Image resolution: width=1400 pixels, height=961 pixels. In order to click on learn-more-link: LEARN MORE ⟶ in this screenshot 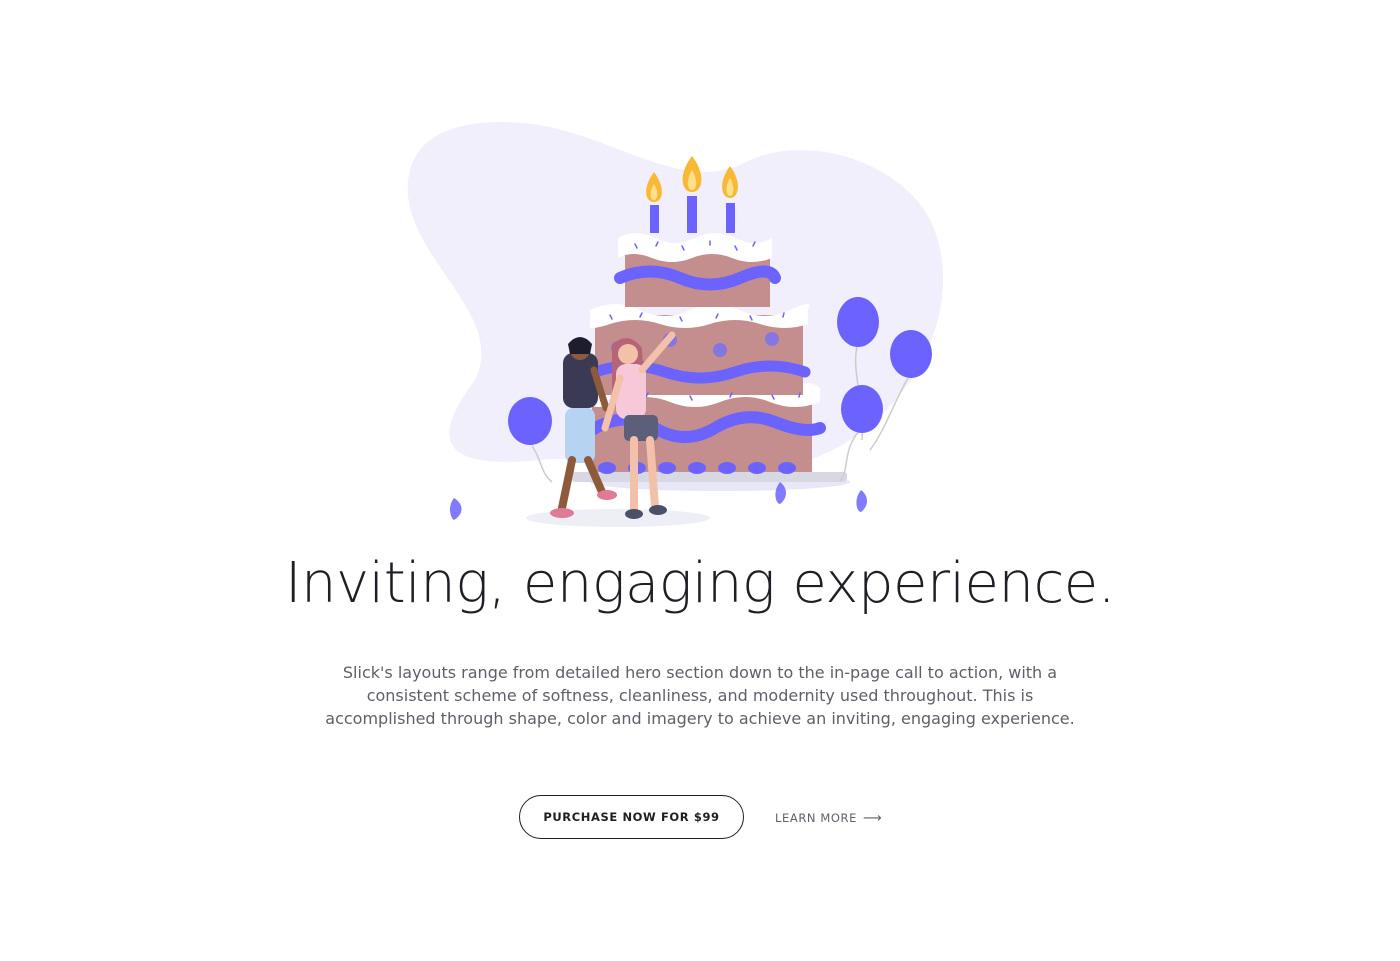, I will do `click(828, 818)`.